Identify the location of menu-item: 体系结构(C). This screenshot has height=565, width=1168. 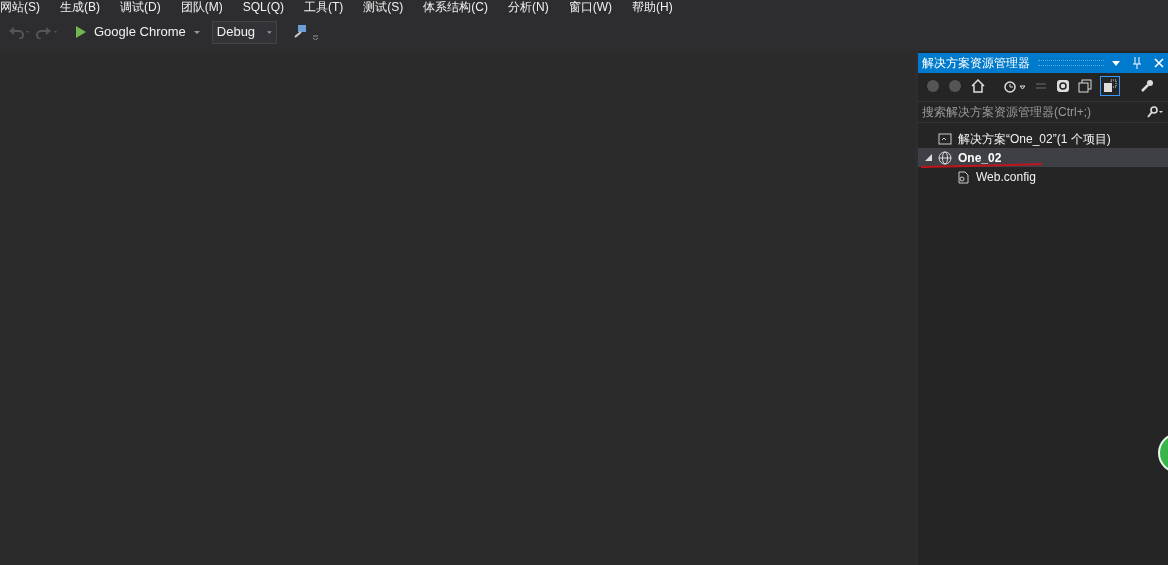
(455, 7).